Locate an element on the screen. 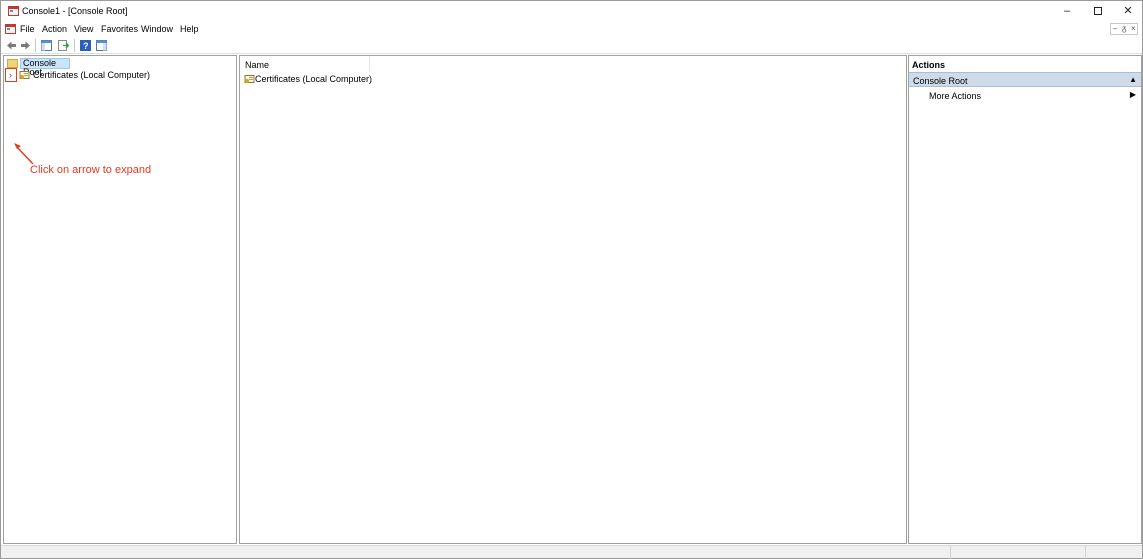  help-icon: ? is located at coordinates (85, 45).